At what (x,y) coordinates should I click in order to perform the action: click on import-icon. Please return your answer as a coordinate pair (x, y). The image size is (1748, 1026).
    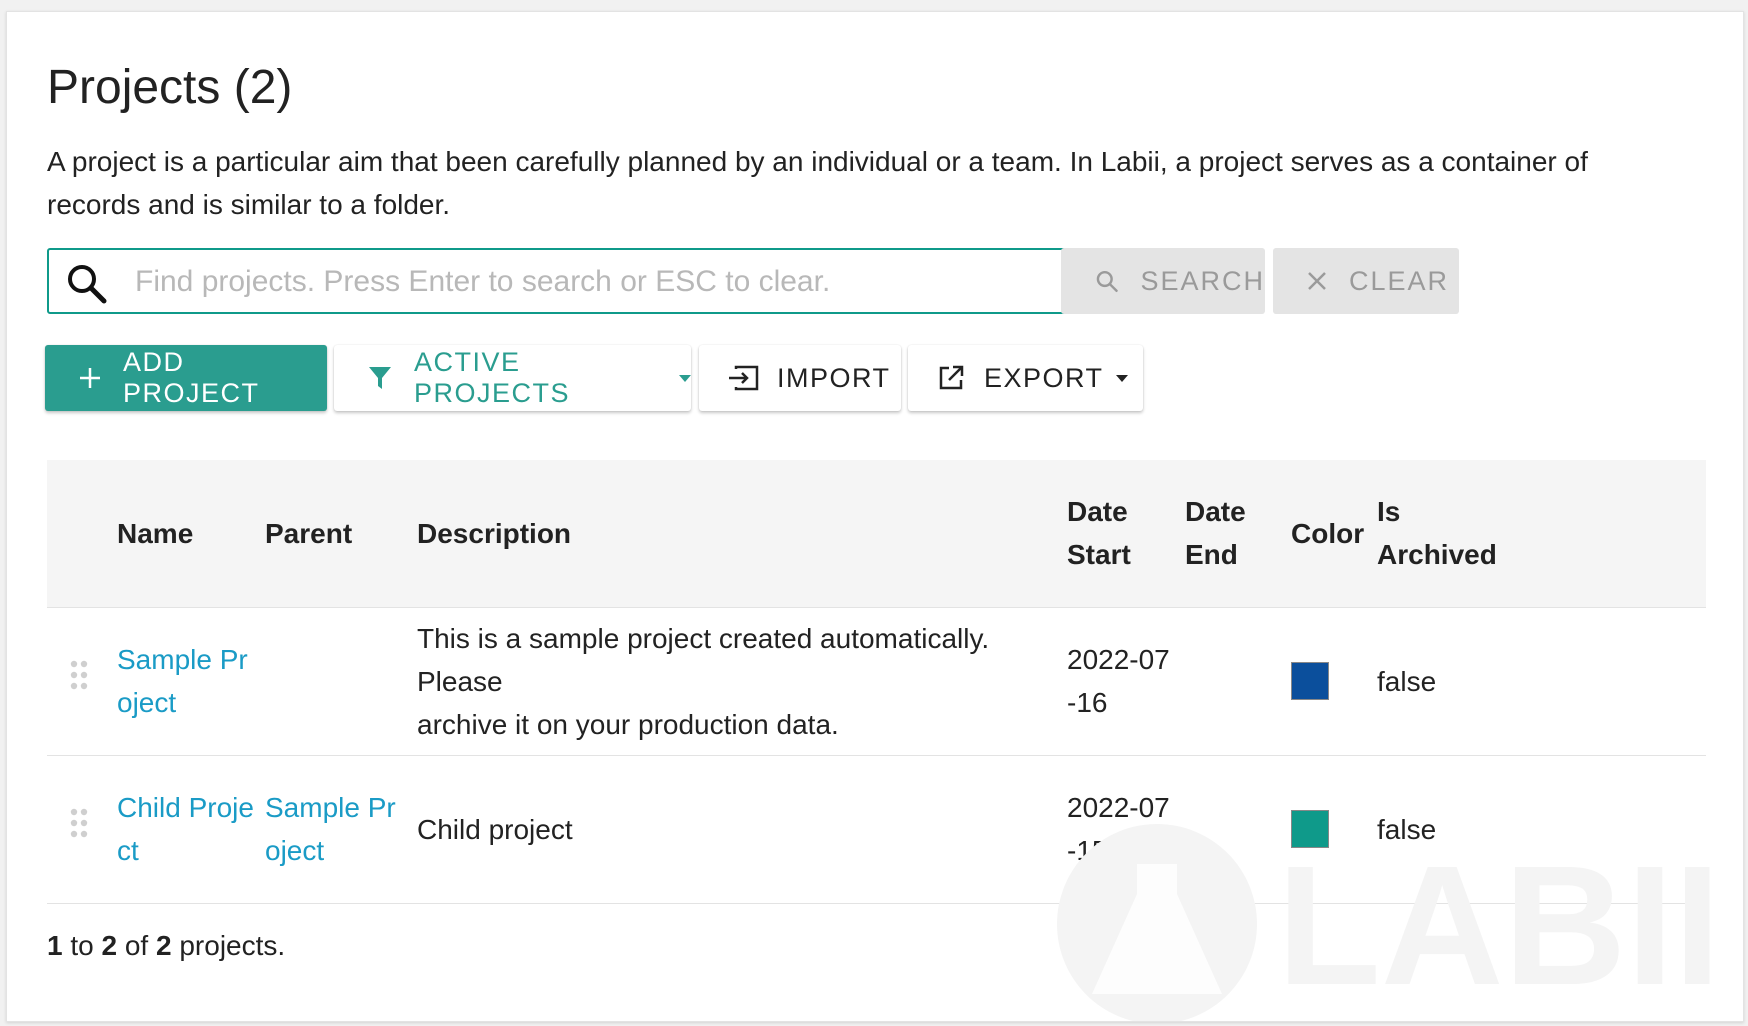
    Looking at the image, I should click on (744, 378).